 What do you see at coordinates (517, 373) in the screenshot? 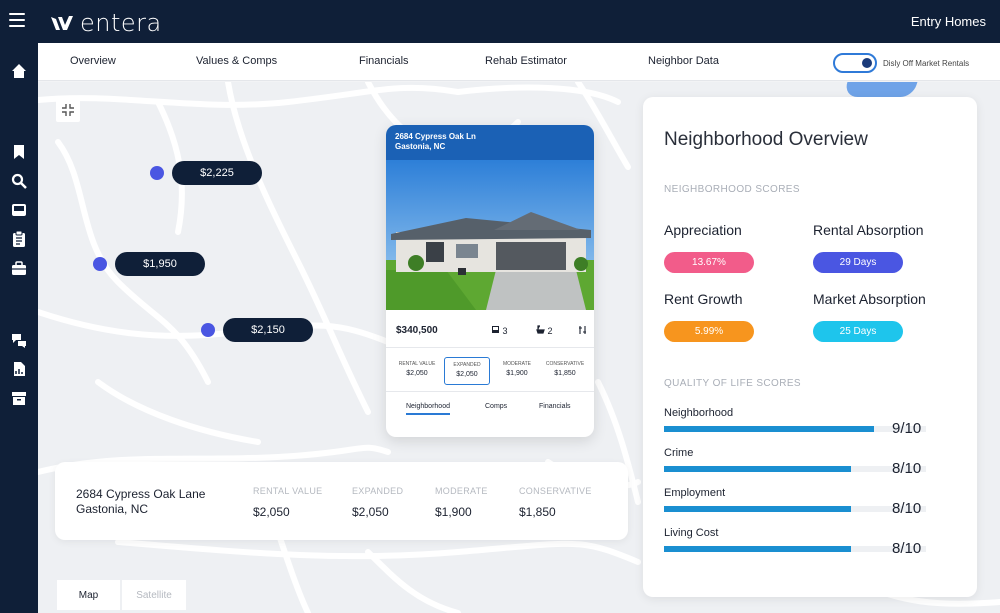
I see `value-amount: $1,900` at bounding box center [517, 373].